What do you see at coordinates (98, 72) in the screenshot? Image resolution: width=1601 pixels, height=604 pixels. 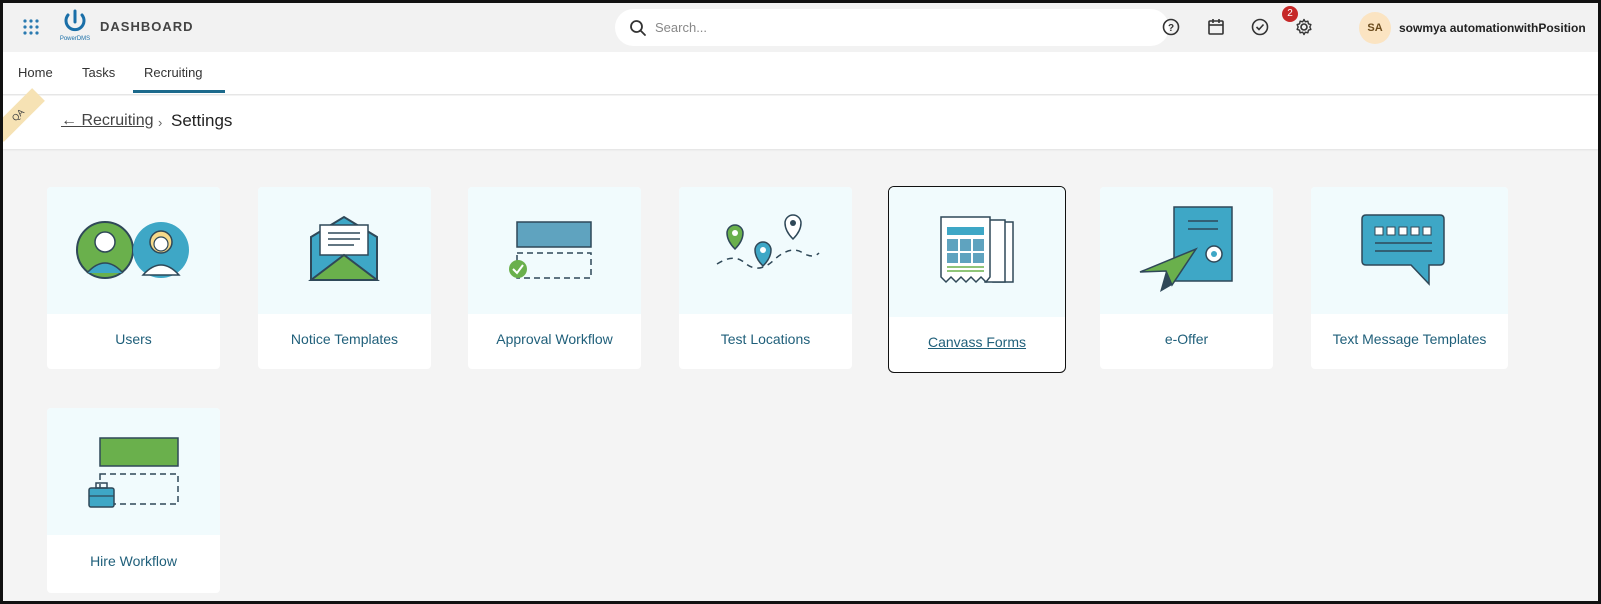 I see `tab-tasks: Tasks` at bounding box center [98, 72].